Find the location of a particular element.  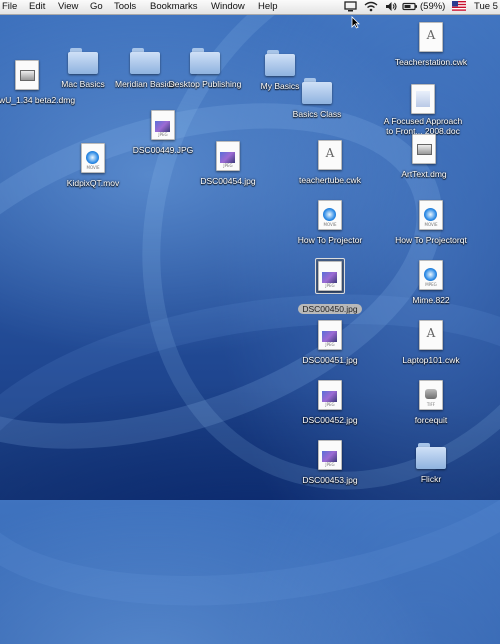

icon-label: ArtText.dmg is located at coordinates (424, 174).